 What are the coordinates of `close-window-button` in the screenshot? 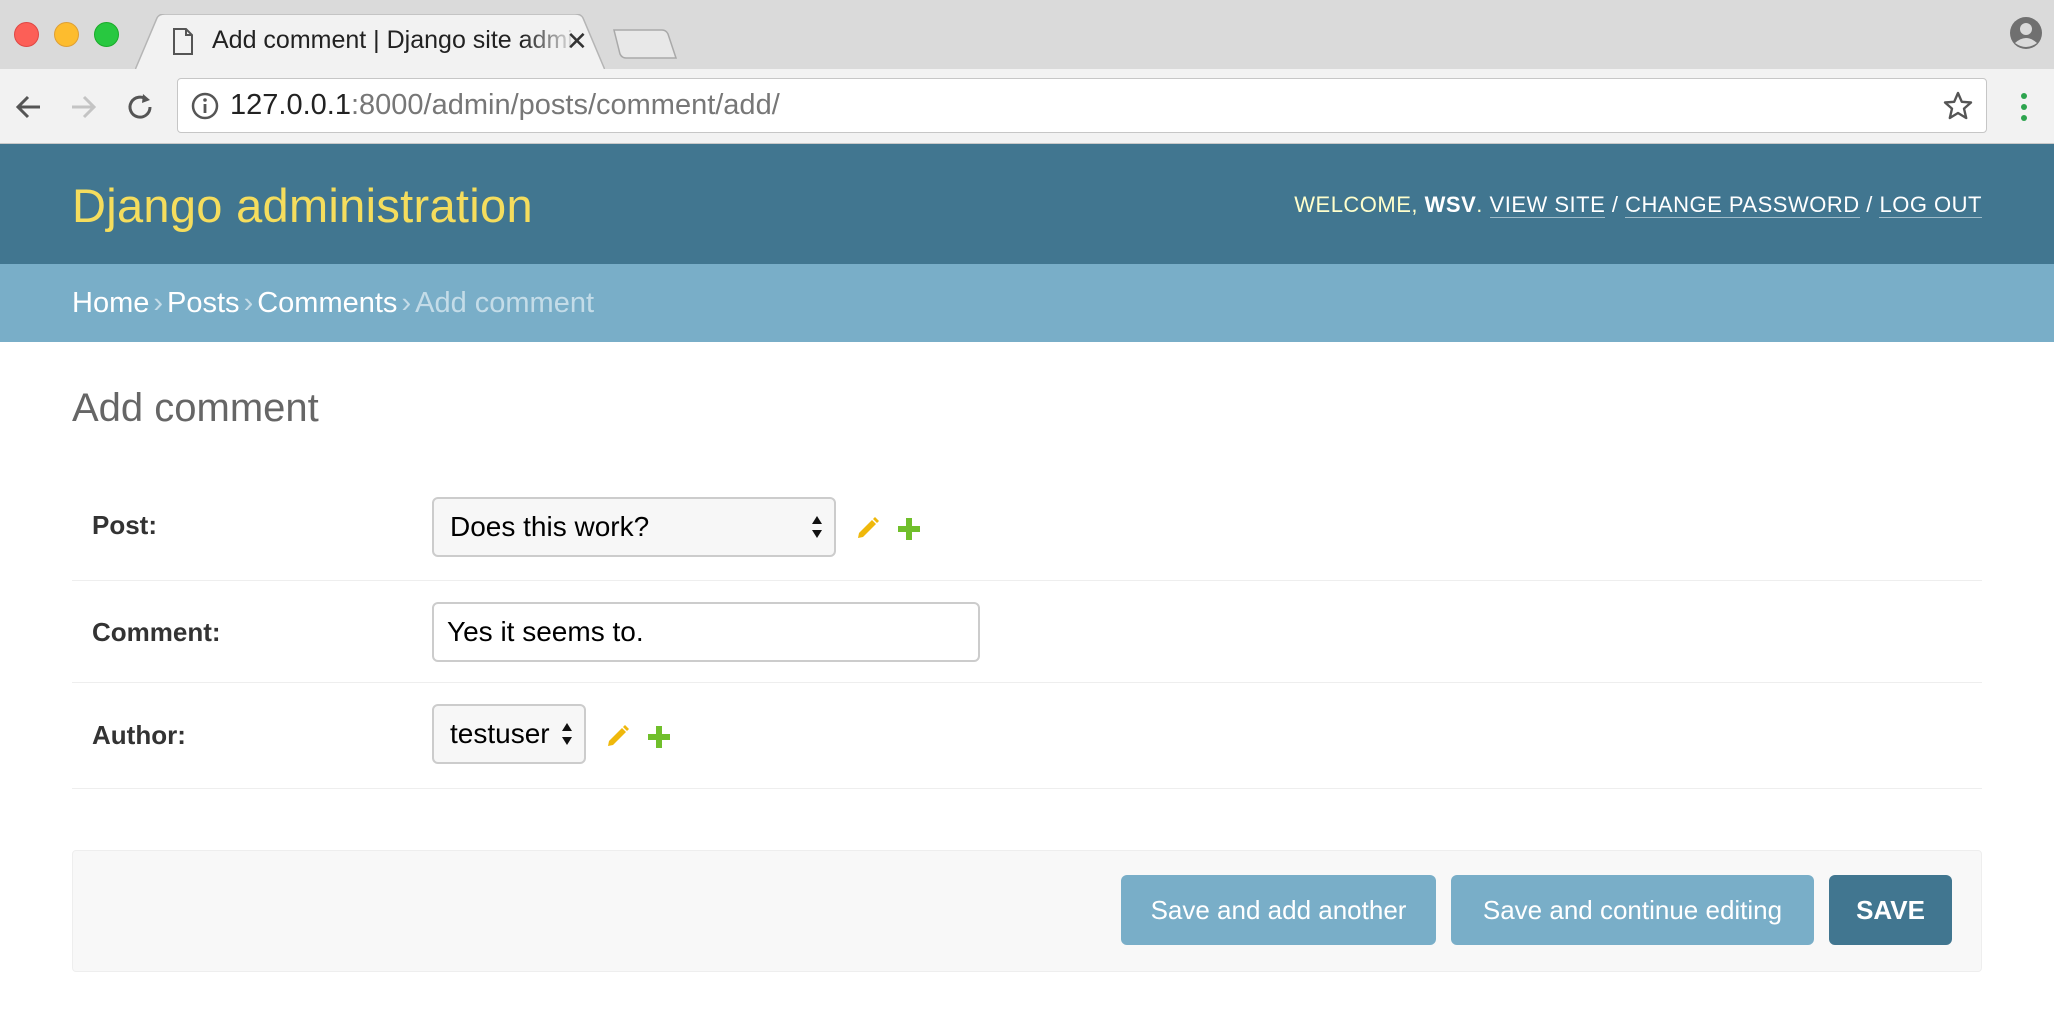 It's located at (26, 34).